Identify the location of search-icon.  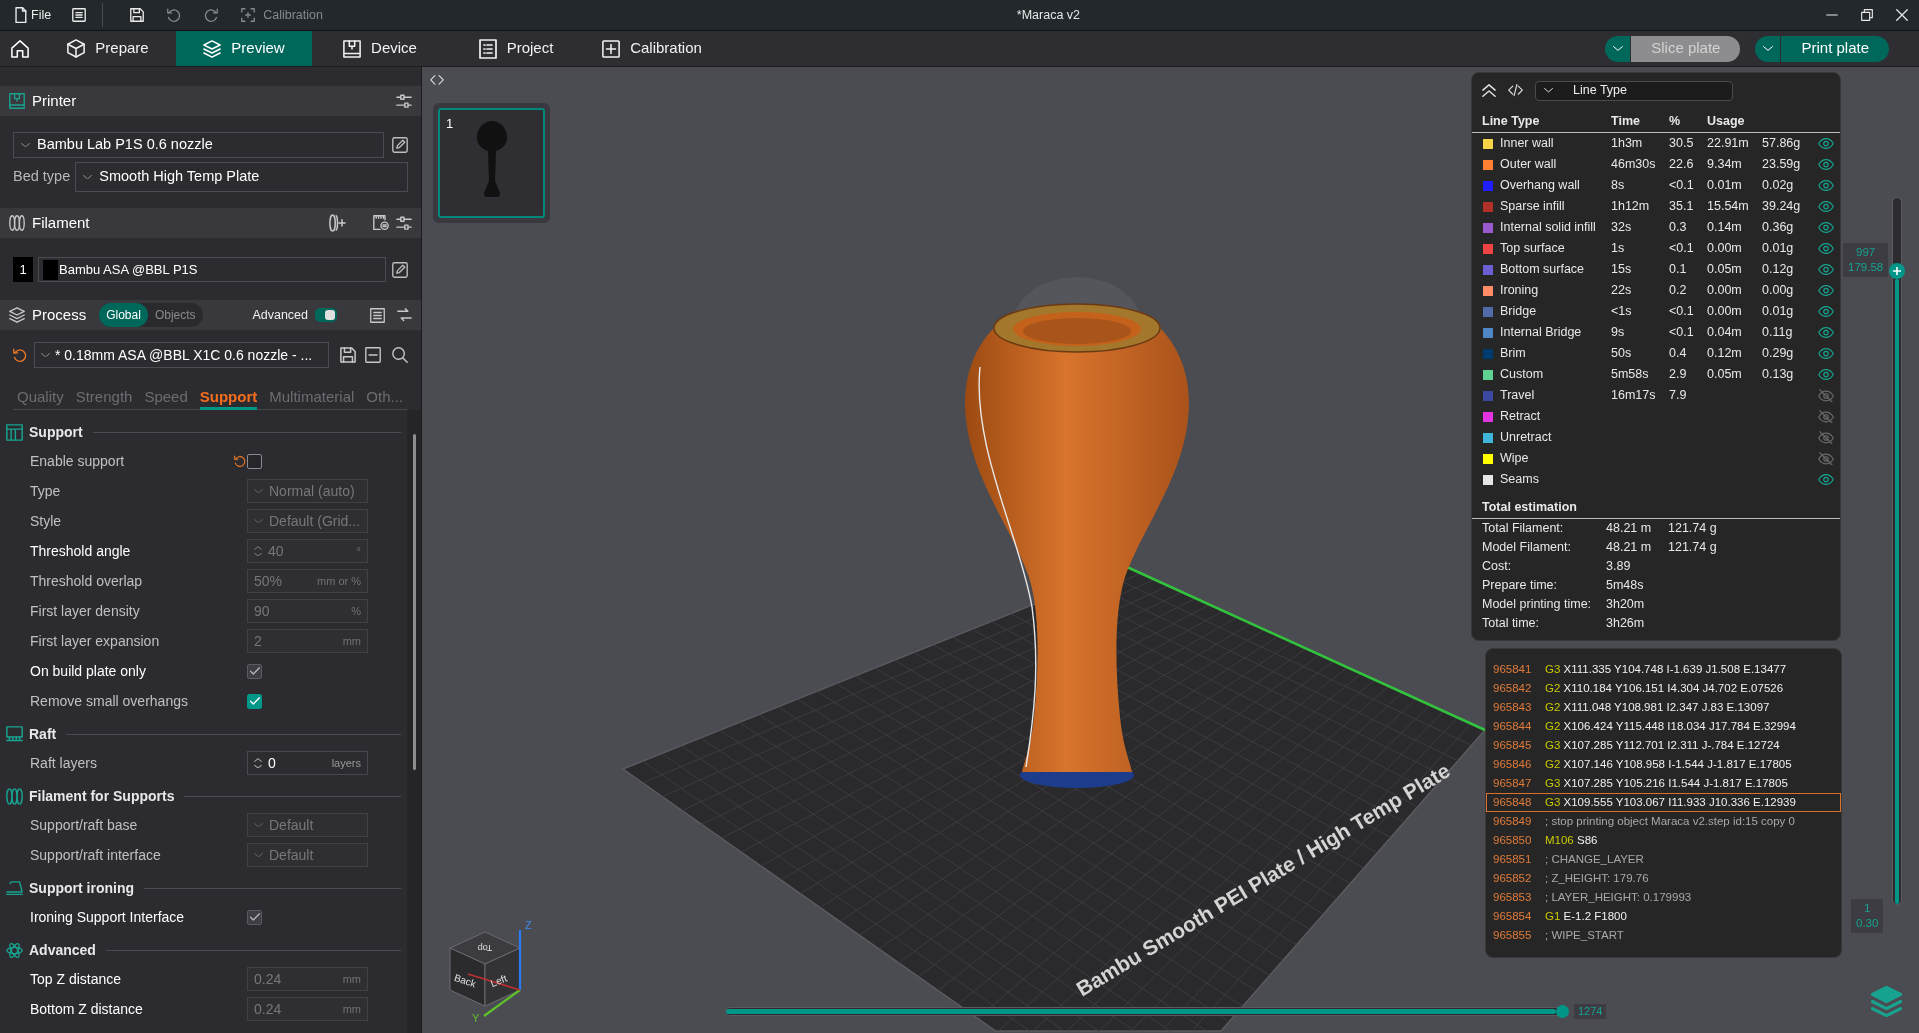
(400, 355).